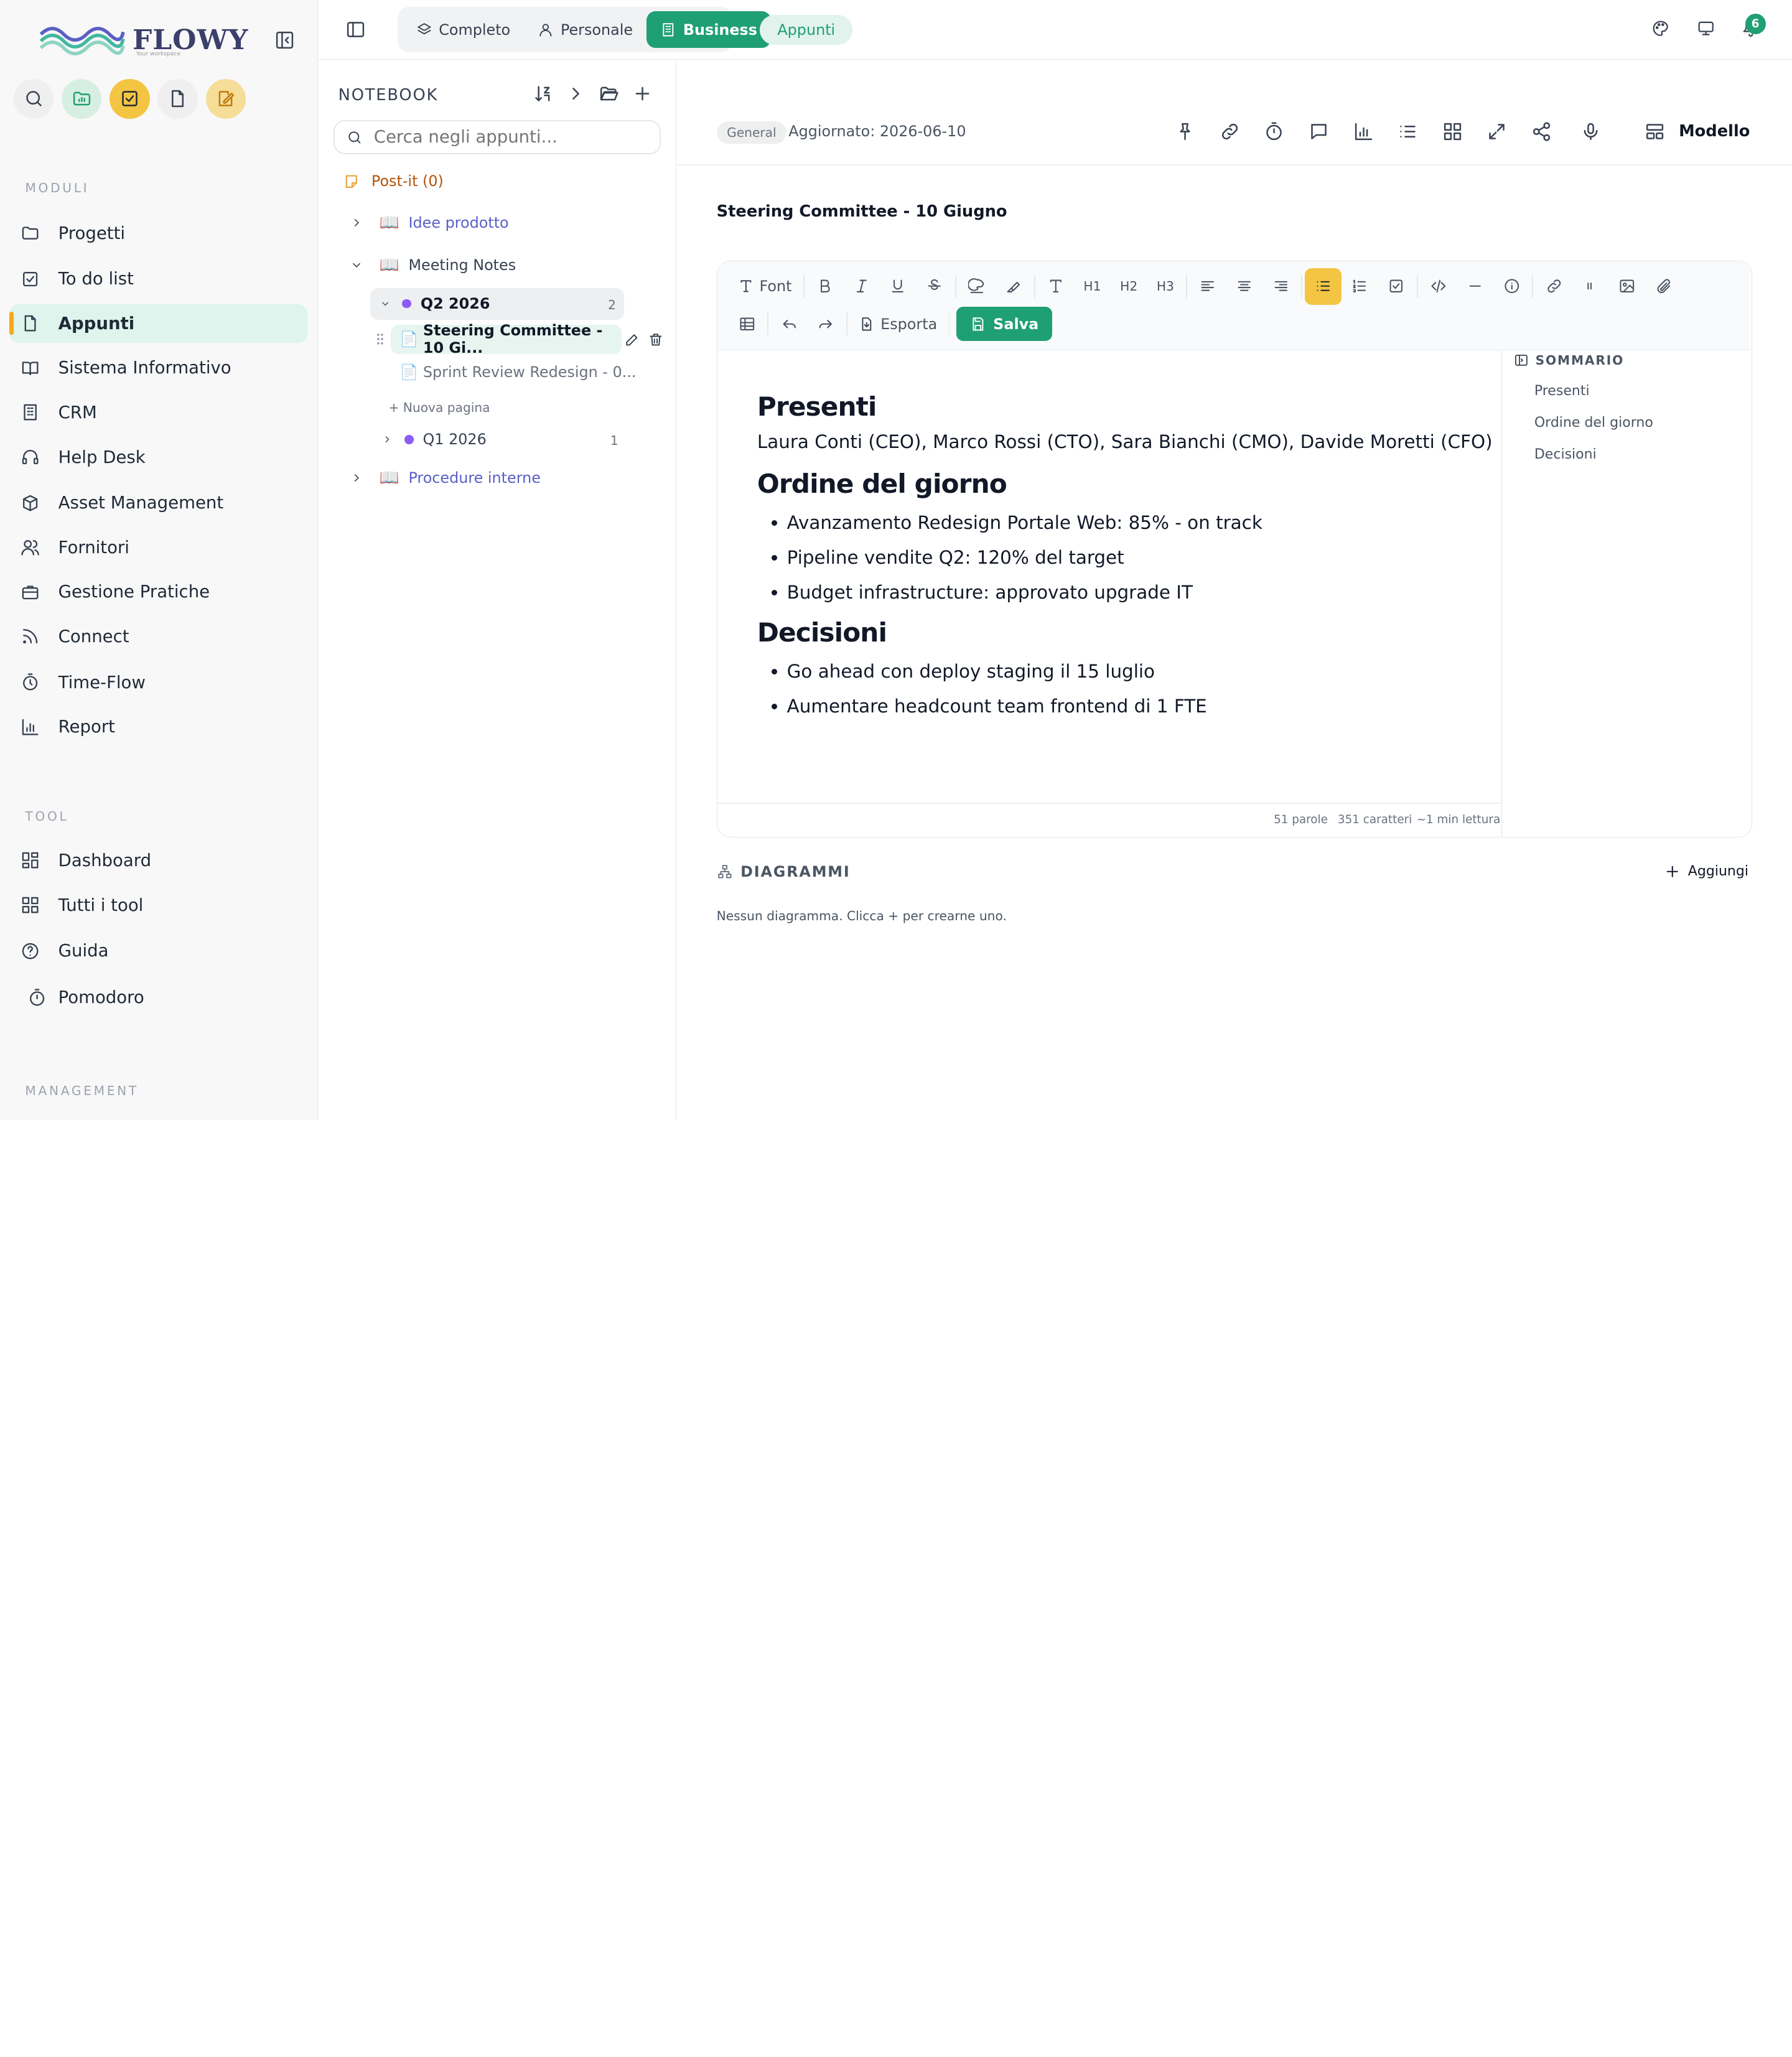  Describe the element at coordinates (1590, 131) in the screenshot. I see `microphone-icon` at that location.